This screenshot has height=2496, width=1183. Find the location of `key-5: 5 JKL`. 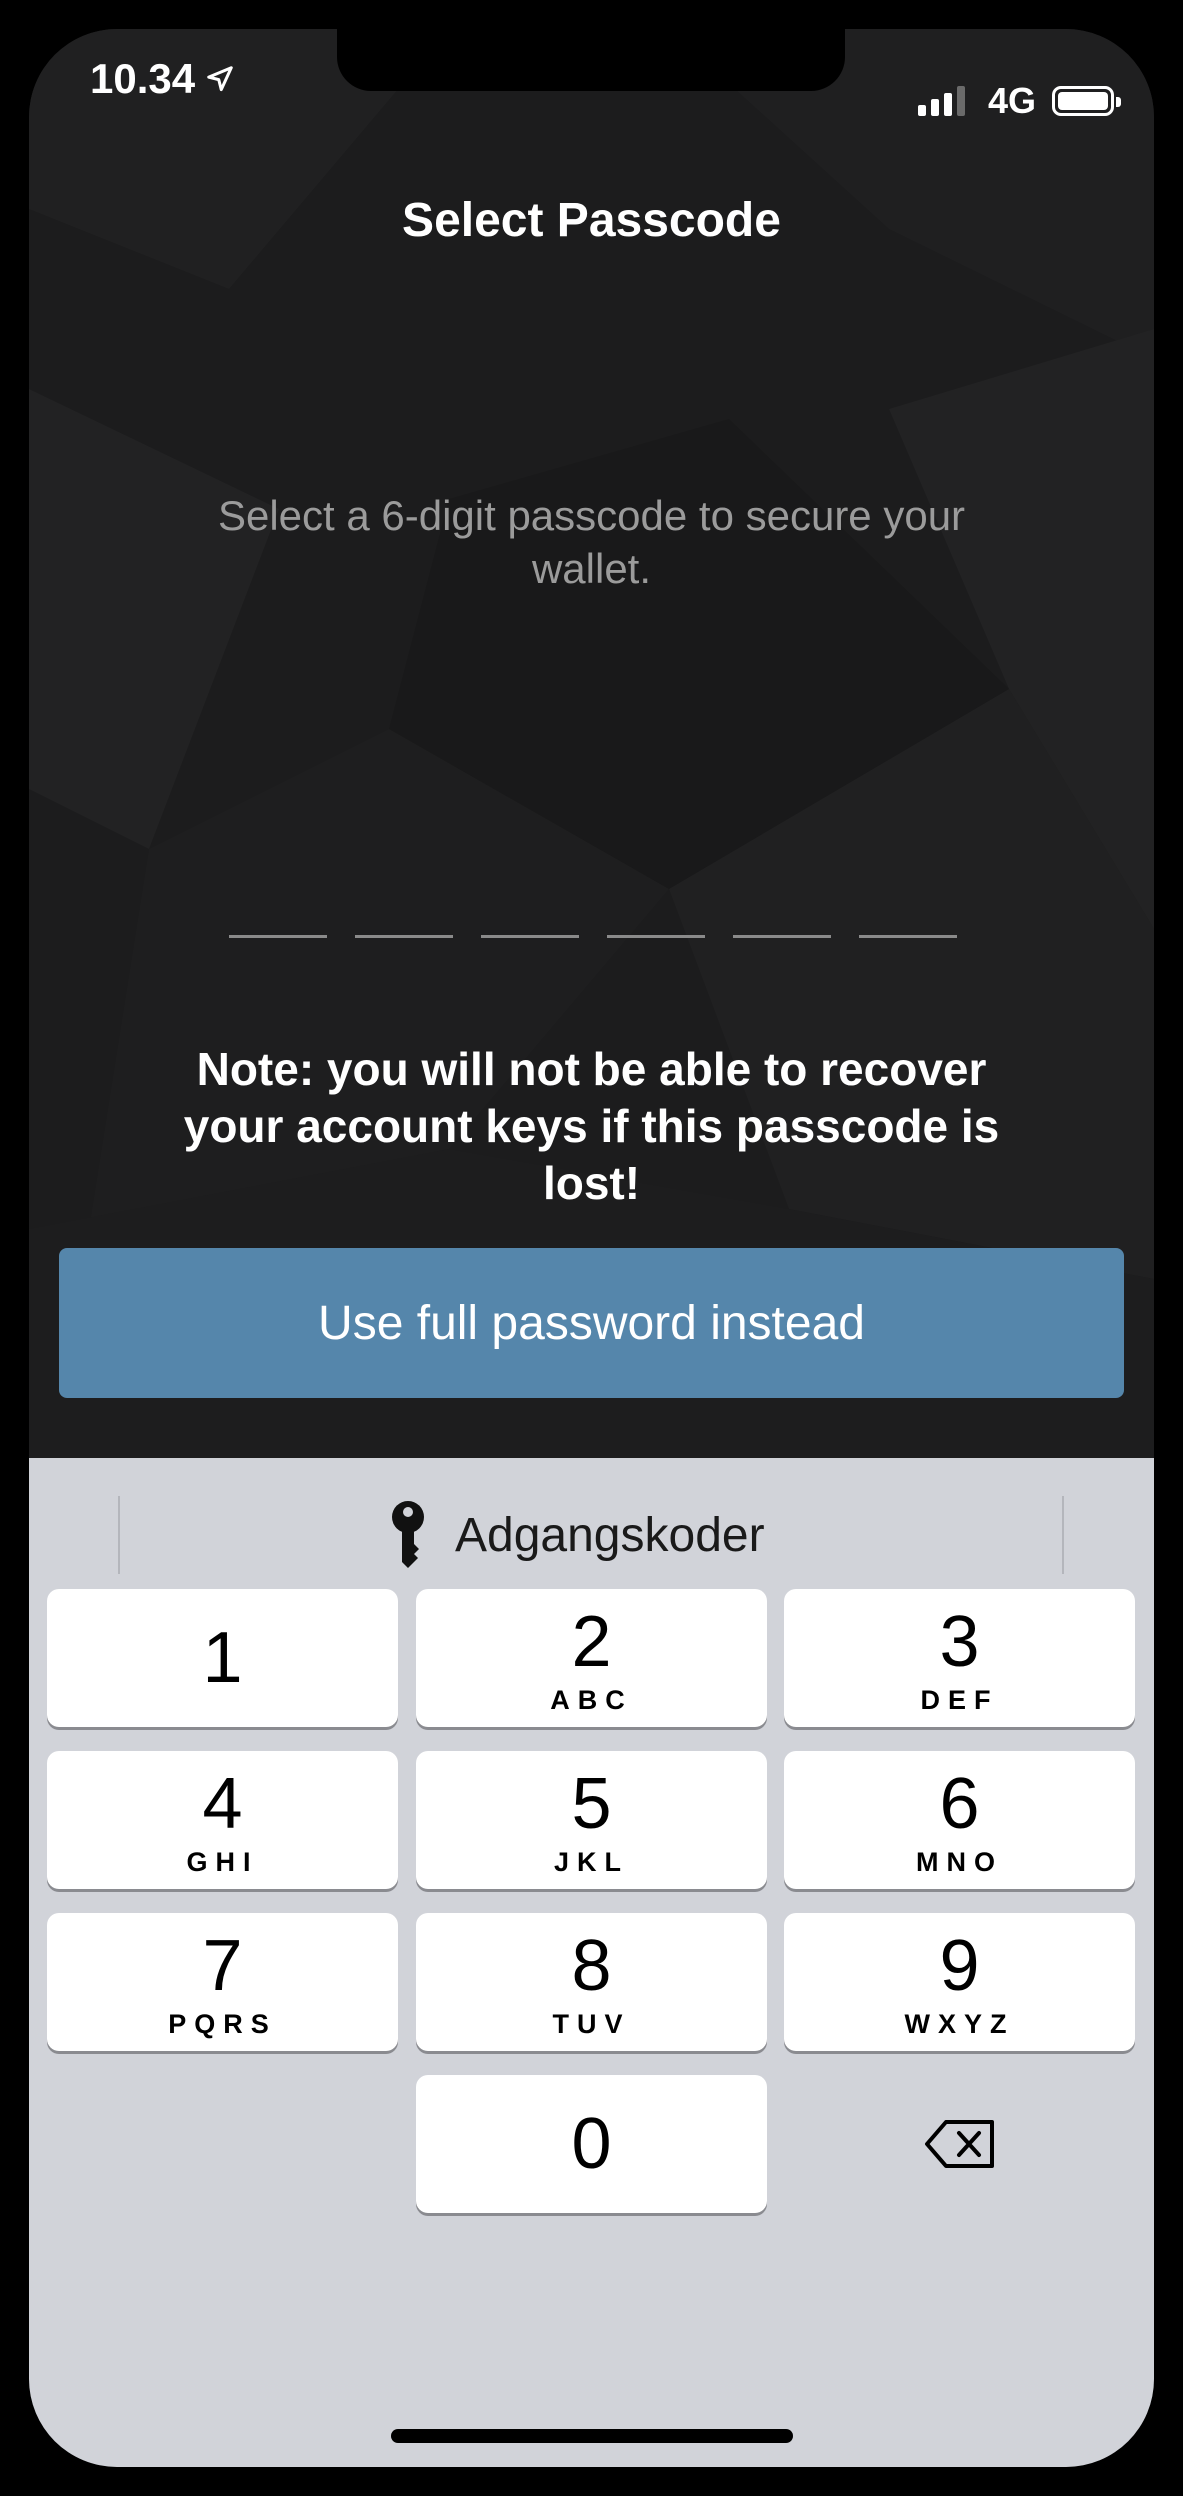

key-5: 5 JKL is located at coordinates (591, 1820).